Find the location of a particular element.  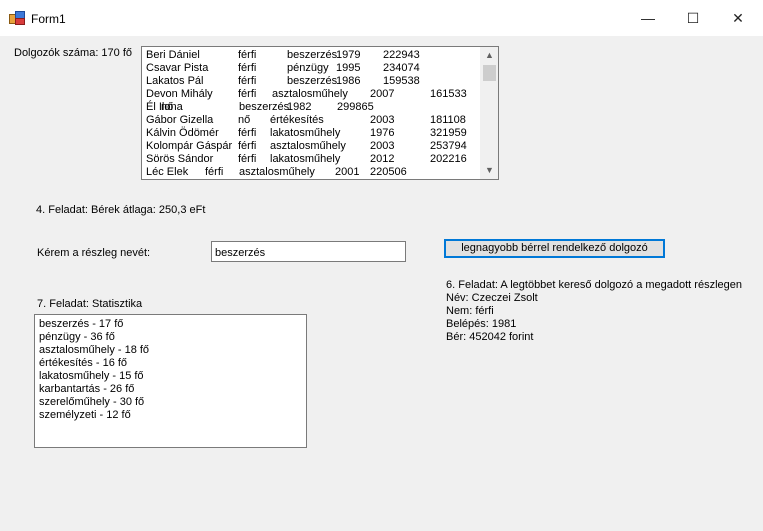

statistics-line: lakatosműhely - 15 fő is located at coordinates (91, 376).